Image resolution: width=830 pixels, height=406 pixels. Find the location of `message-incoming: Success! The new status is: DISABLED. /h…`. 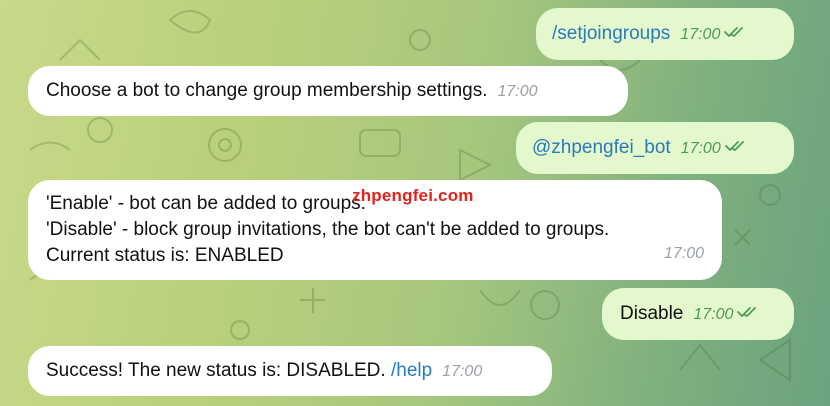

message-incoming: Success! The new status is: DISABLED. /h… is located at coordinates (290, 371).